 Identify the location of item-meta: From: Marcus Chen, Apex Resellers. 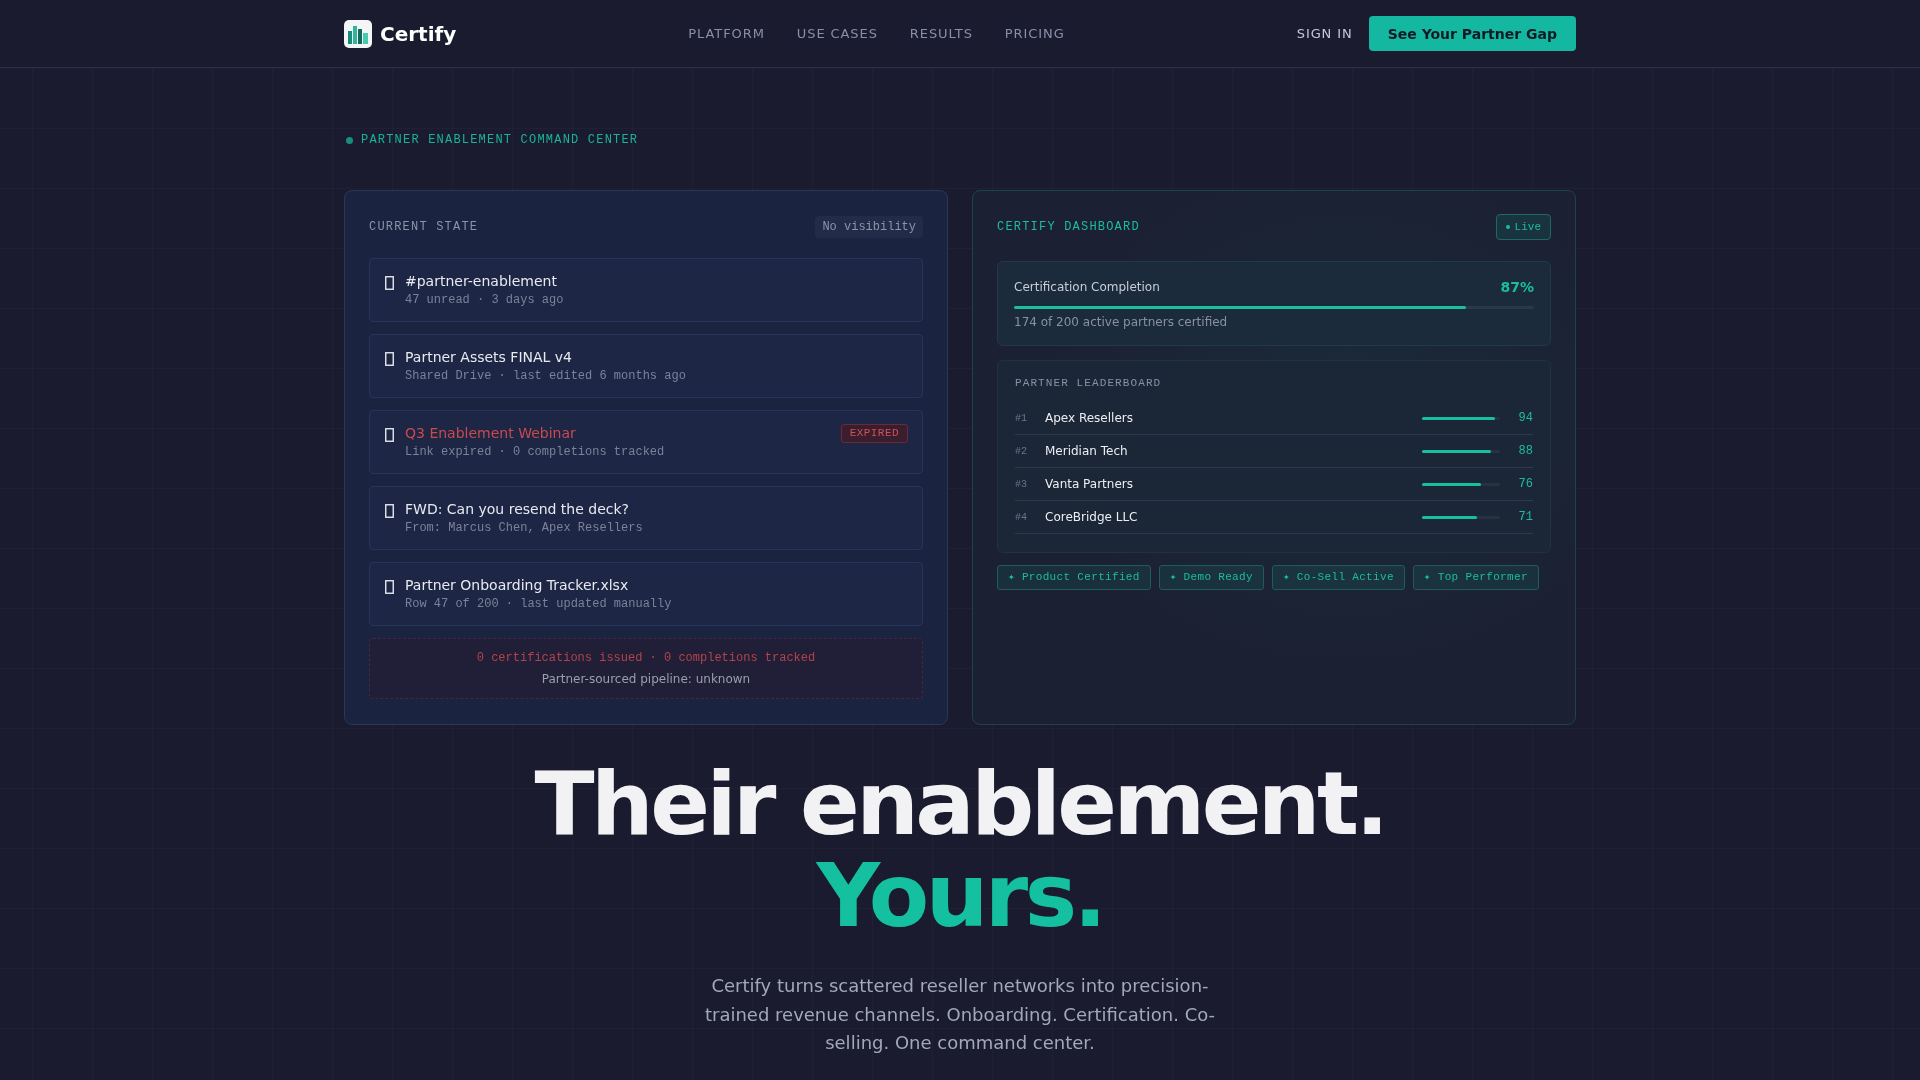
(524, 528).